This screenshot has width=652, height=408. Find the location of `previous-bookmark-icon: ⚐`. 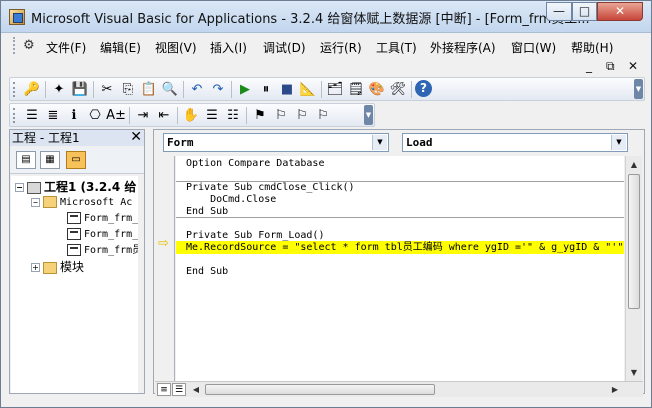

previous-bookmark-icon: ⚐ is located at coordinates (302, 115).